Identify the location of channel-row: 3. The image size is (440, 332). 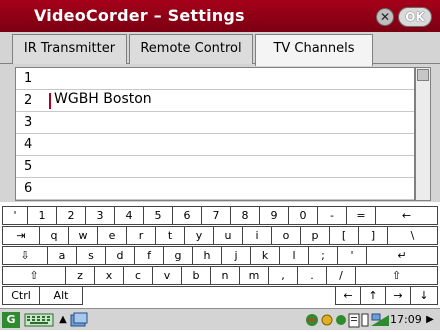
(215, 123).